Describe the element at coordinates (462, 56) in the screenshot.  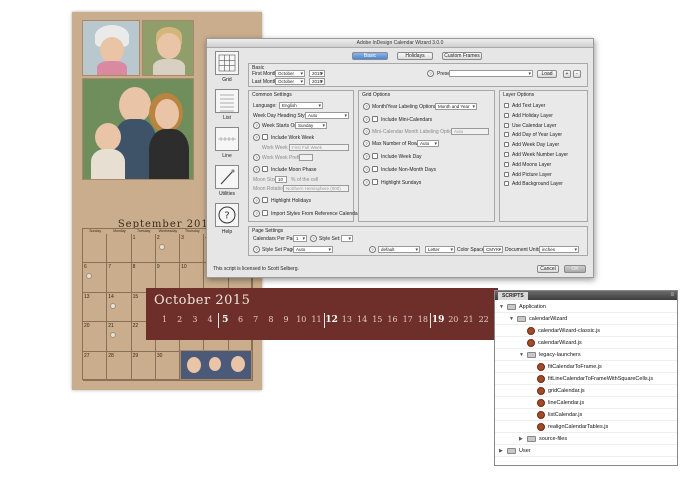
I see `tab-custom-frames: Custom Frames` at that location.